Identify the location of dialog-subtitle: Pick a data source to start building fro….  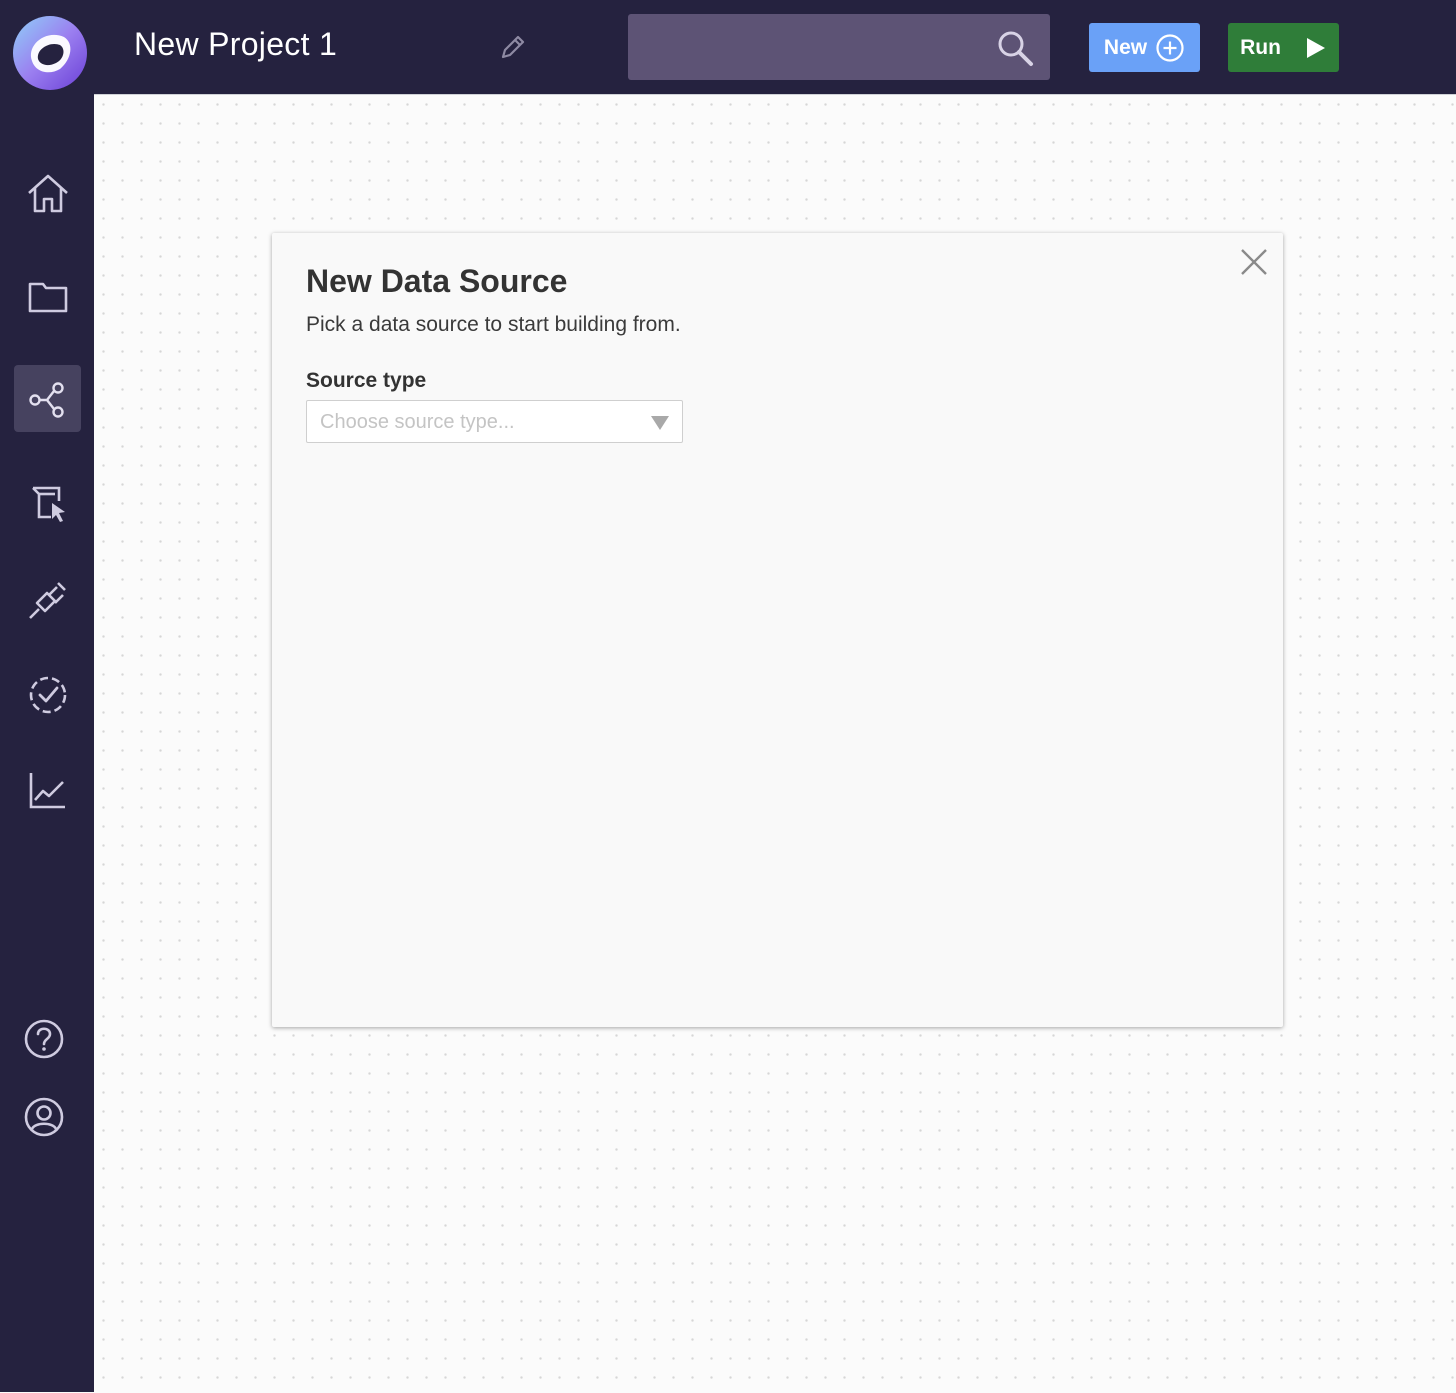
(493, 324).